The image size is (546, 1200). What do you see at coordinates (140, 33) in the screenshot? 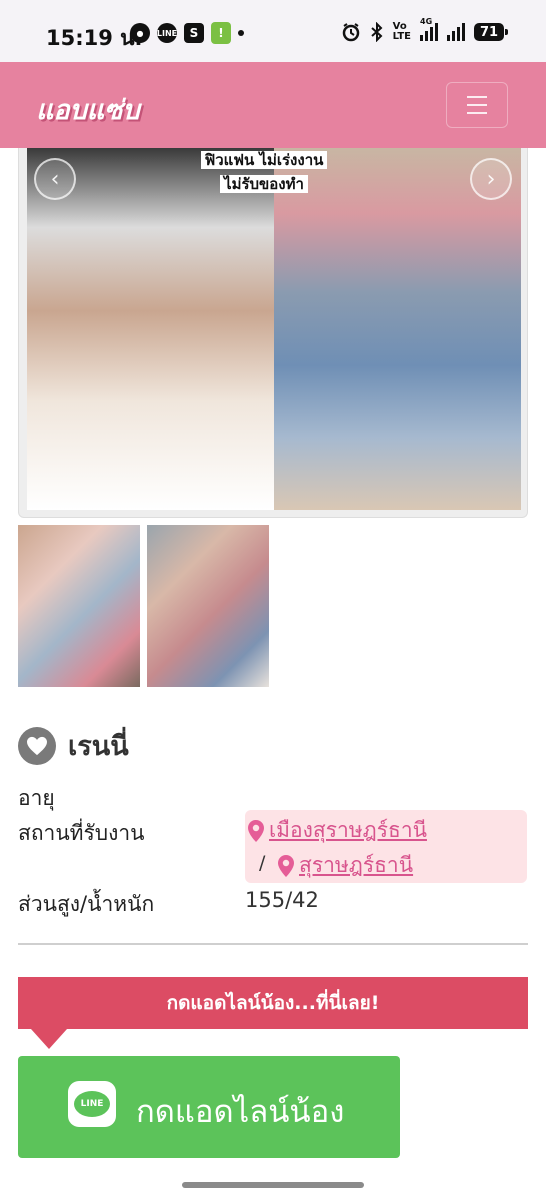
I see `chat-bubble-icon: ●` at bounding box center [140, 33].